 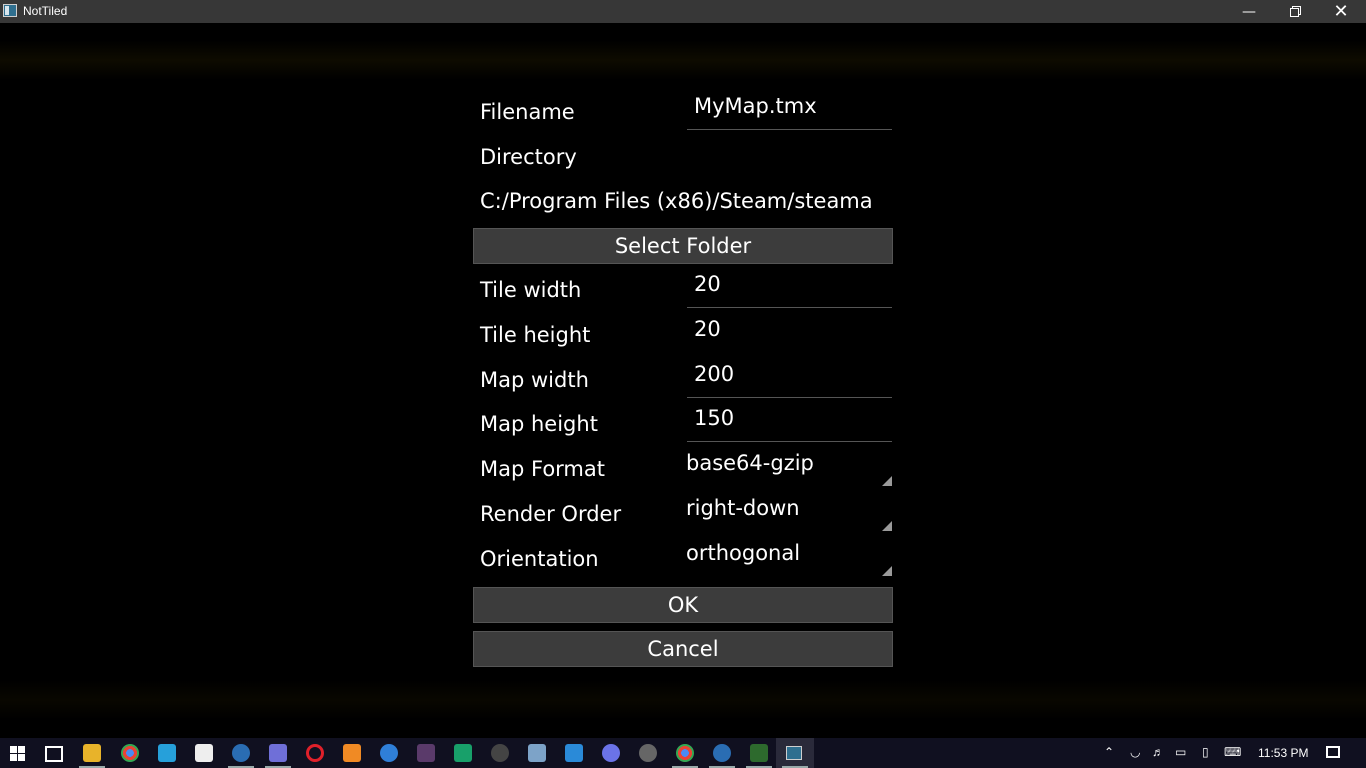 I want to click on map-format-value: base64-gzip, so click(x=750, y=463).